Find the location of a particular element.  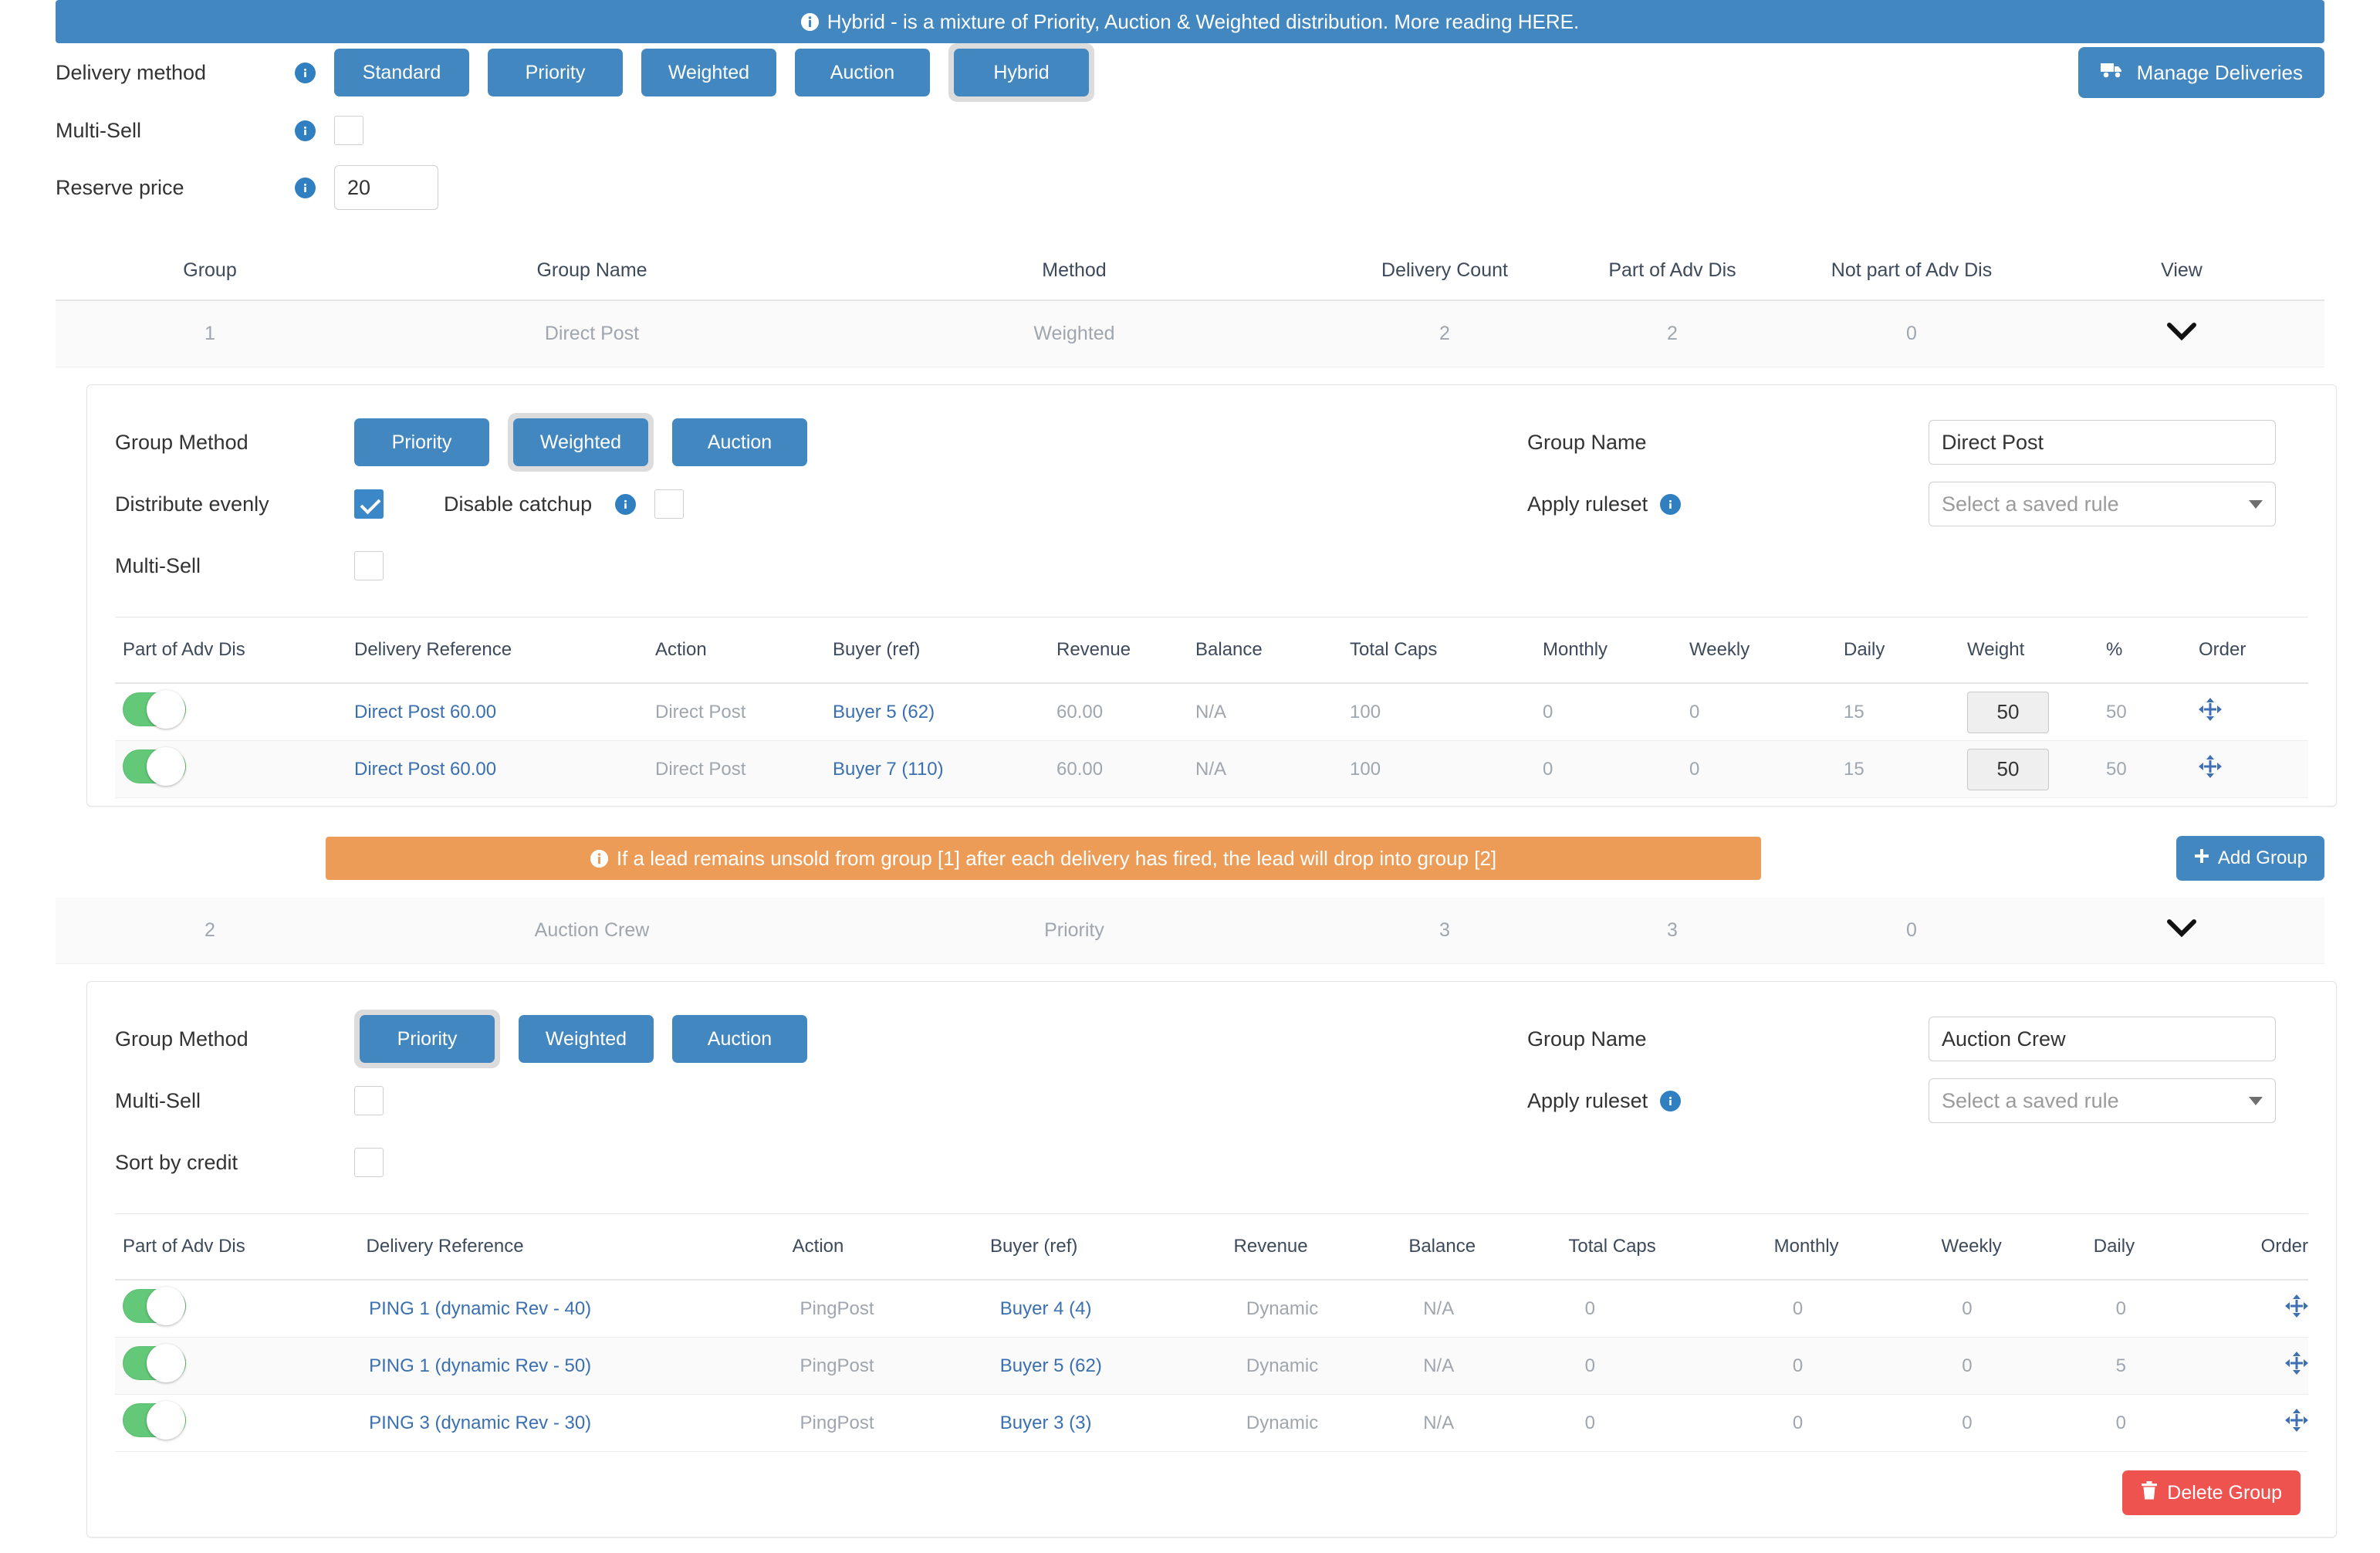

g1-row-0-part-of-adv-dis-toggle is located at coordinates (154, 709).